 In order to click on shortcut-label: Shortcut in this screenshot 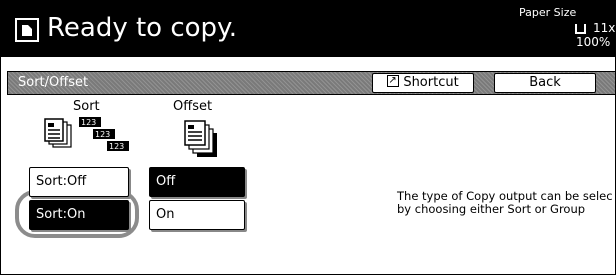, I will do `click(431, 82)`.